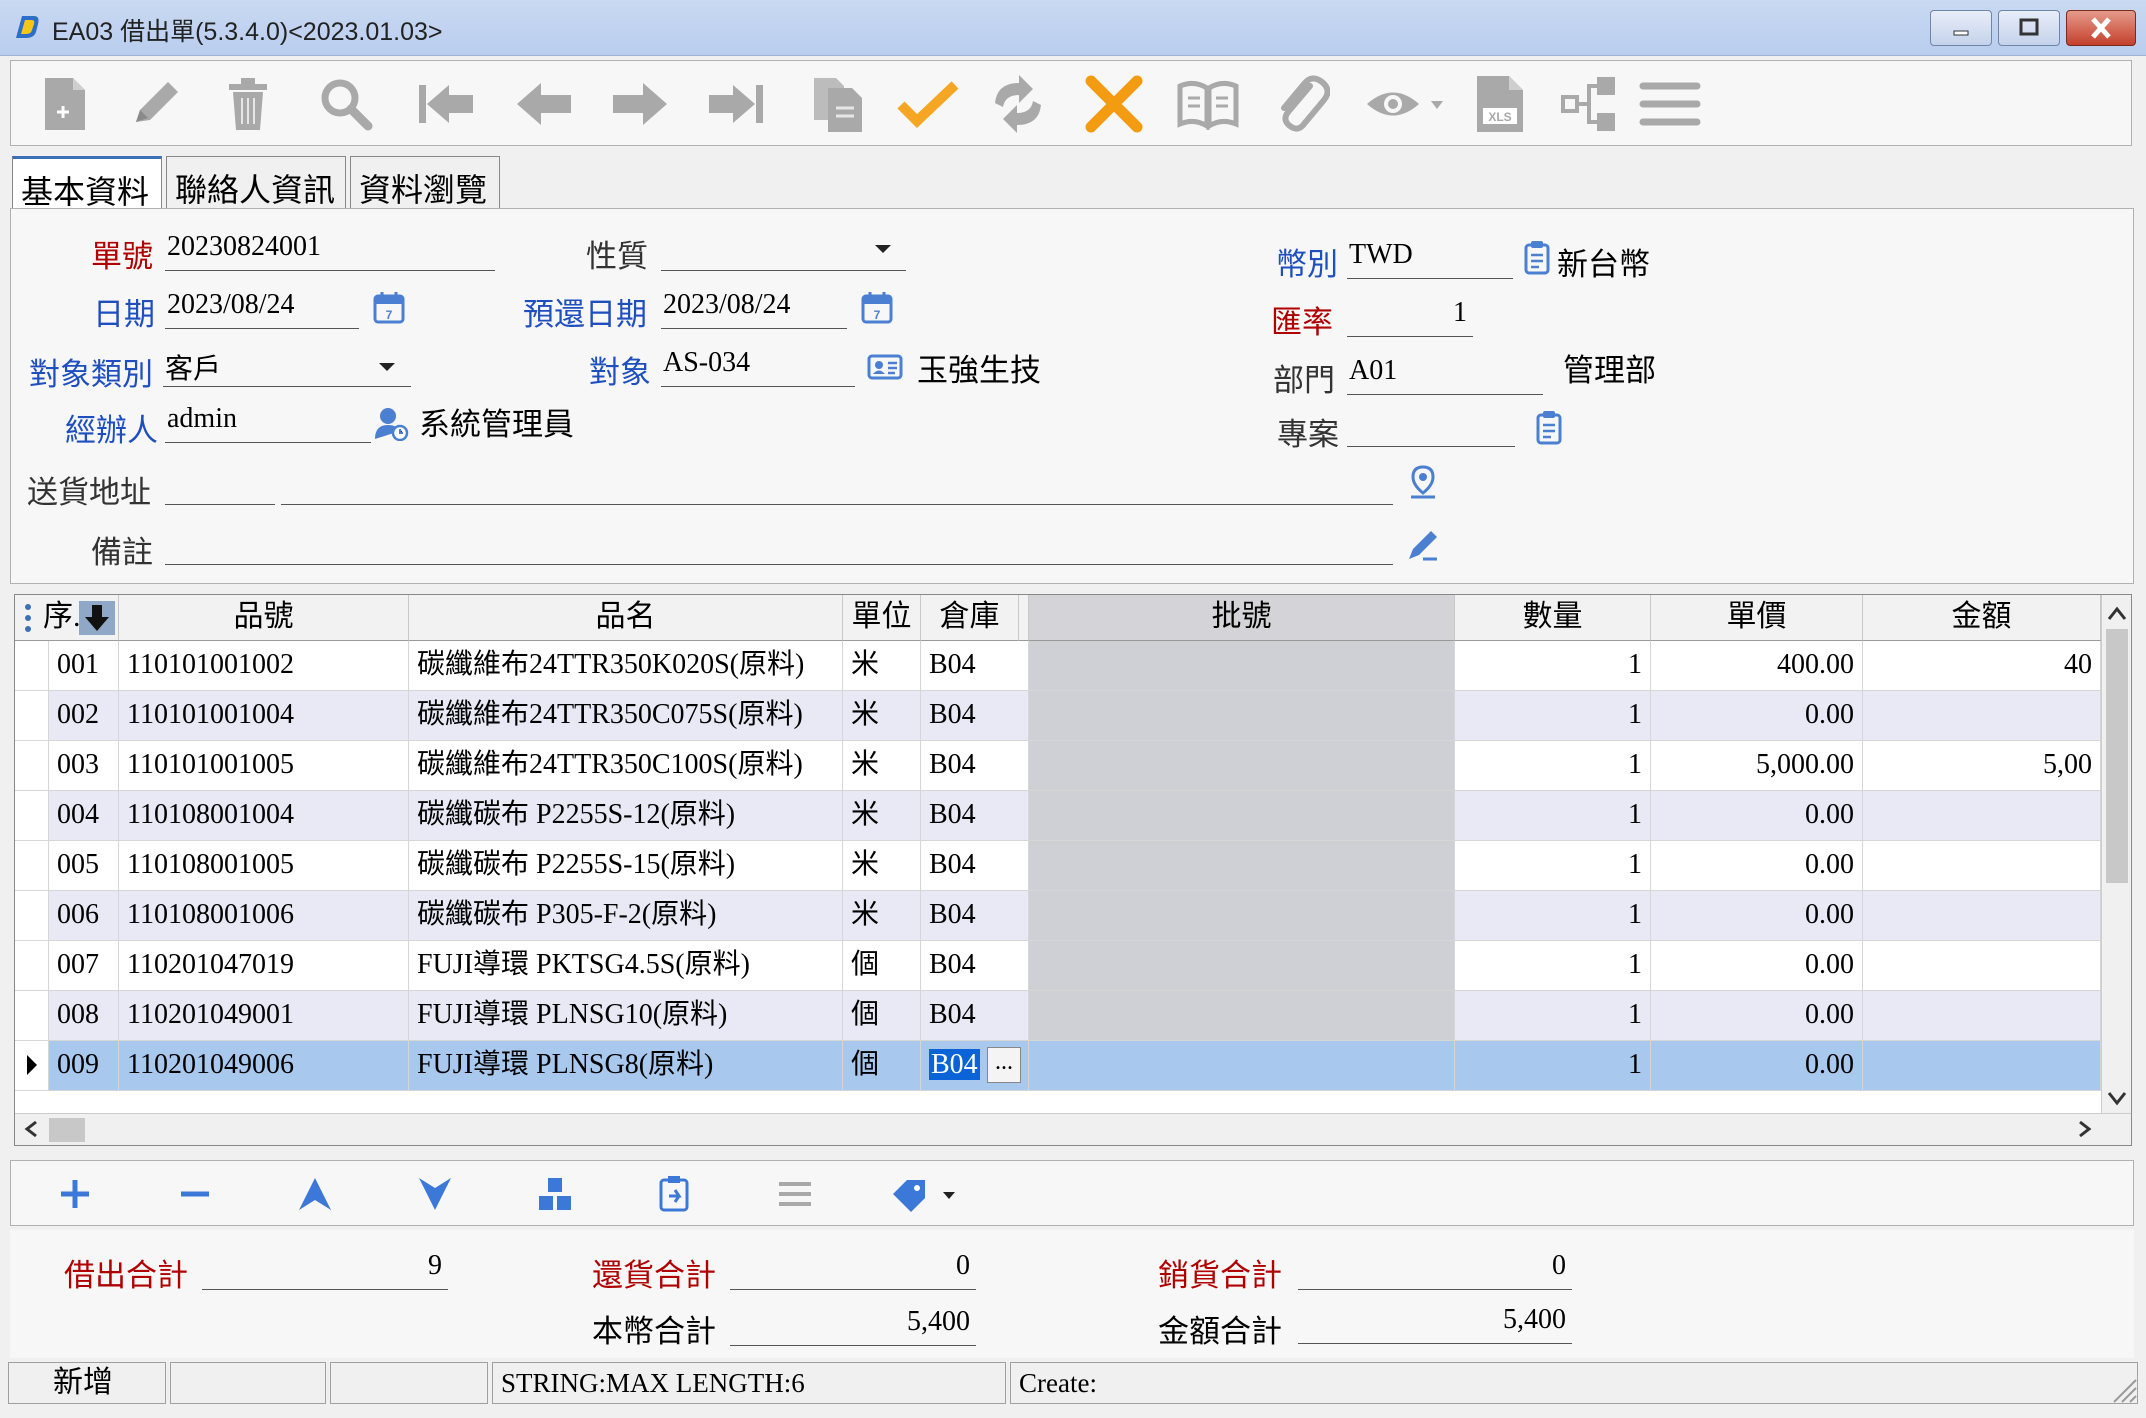  Describe the element at coordinates (156, 104) in the screenshot. I see `edit-button` at that location.